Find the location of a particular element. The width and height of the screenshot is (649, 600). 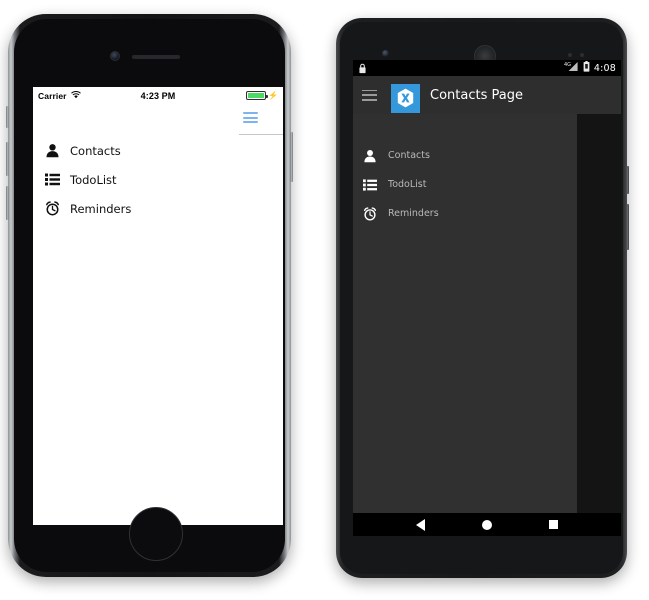

silent-switch is located at coordinates (7, 117).